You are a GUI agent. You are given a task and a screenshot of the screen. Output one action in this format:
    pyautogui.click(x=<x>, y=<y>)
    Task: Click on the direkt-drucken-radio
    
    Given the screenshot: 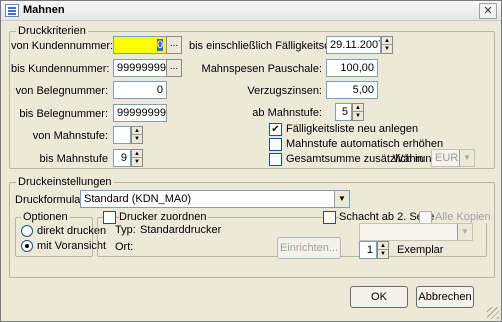 What is the action you would take?
    pyautogui.click(x=27, y=231)
    